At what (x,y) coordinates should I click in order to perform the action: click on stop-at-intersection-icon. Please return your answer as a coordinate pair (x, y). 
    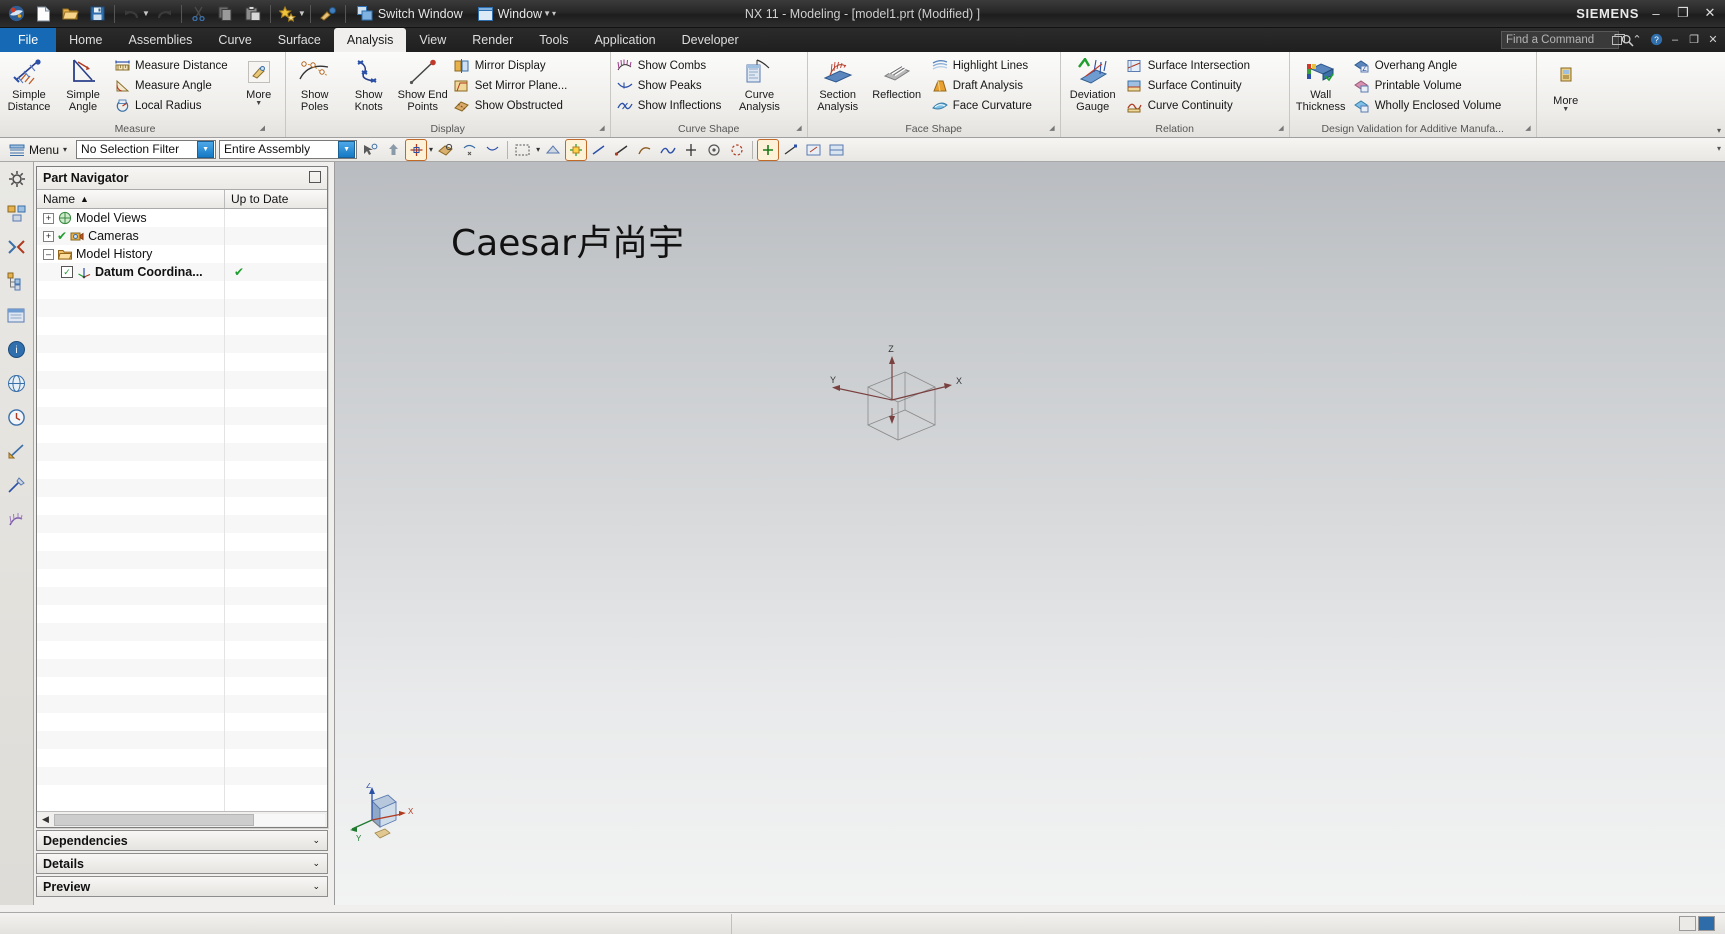
    Looking at the image, I should click on (645, 150).